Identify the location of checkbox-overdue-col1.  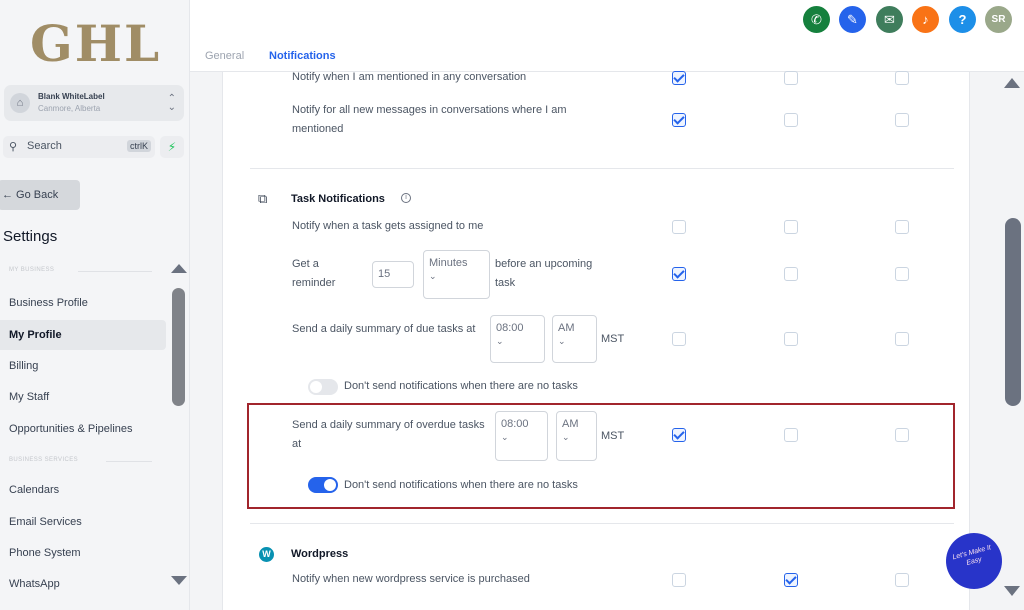
(679, 435).